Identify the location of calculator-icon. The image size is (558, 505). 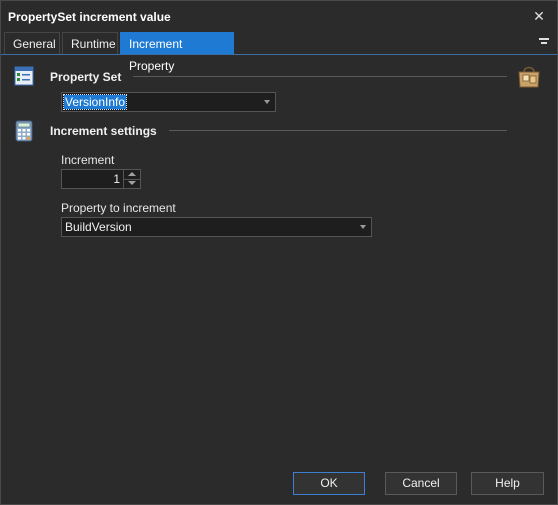
(24, 131).